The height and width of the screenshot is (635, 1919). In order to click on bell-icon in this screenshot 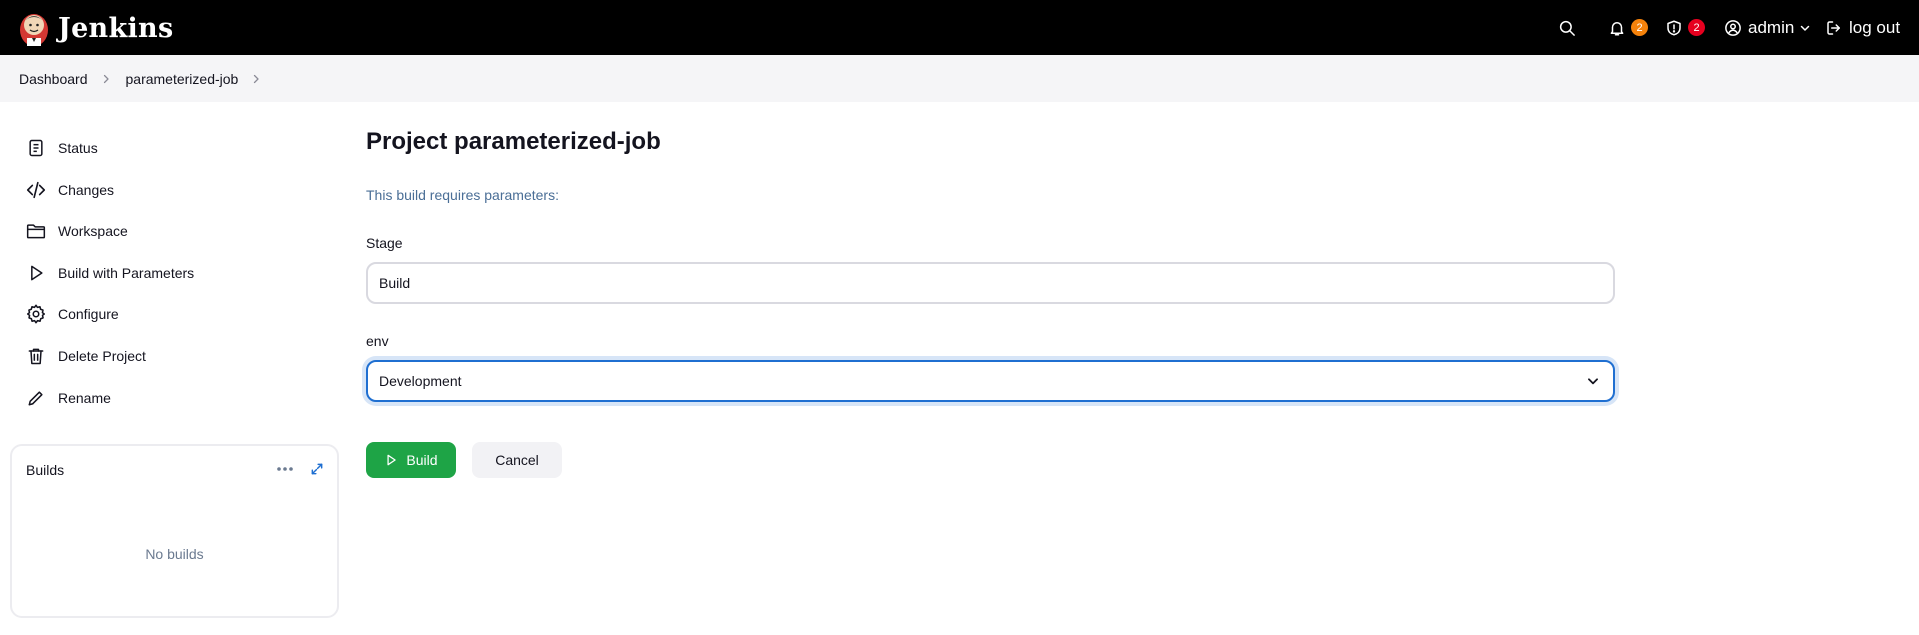, I will do `click(1617, 28)`.